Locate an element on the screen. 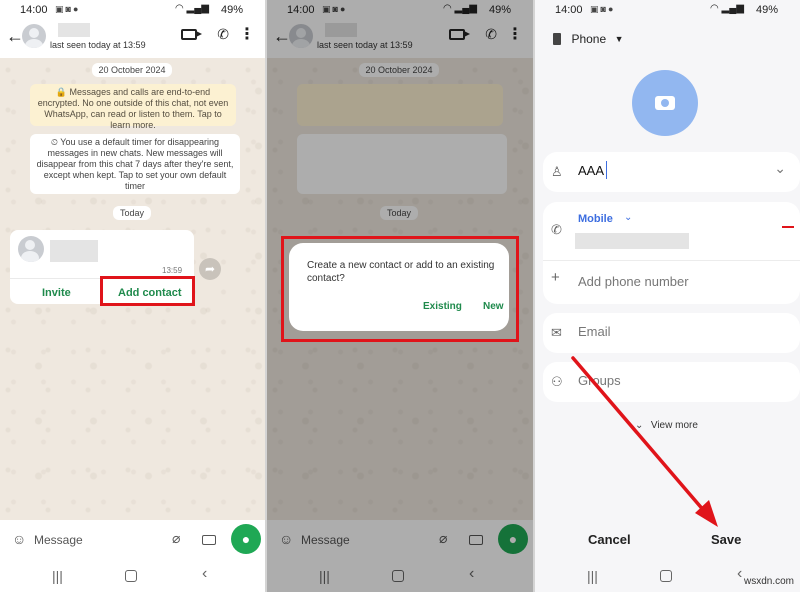  invite-button: Invite is located at coordinates (56, 293).